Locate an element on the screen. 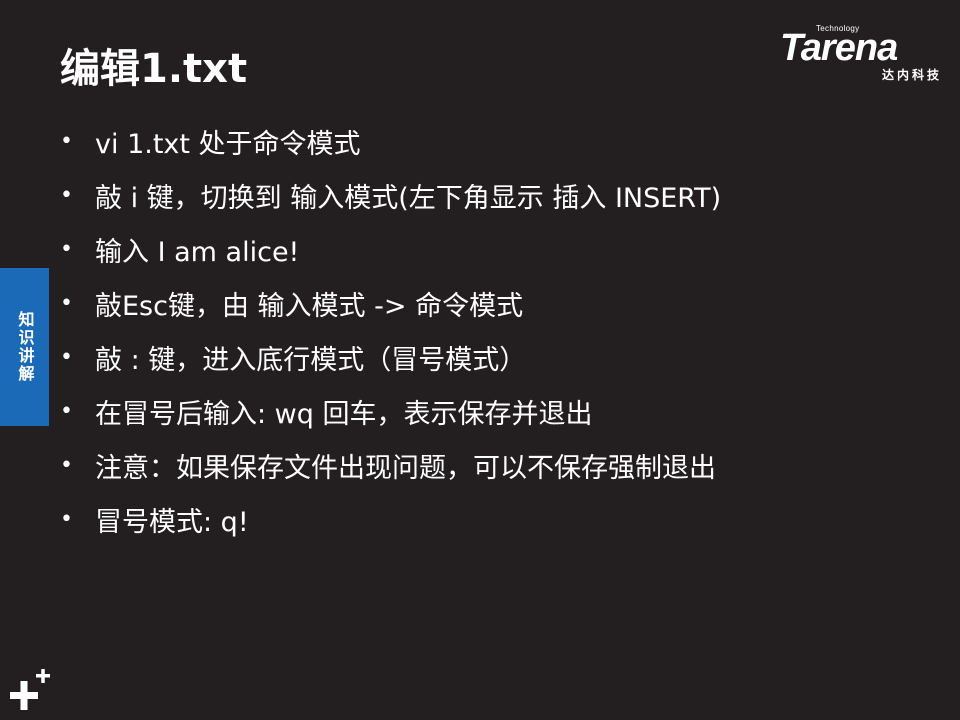 The width and height of the screenshot is (960, 720). side-section-tab: 知识讲解 is located at coordinates (24, 347).